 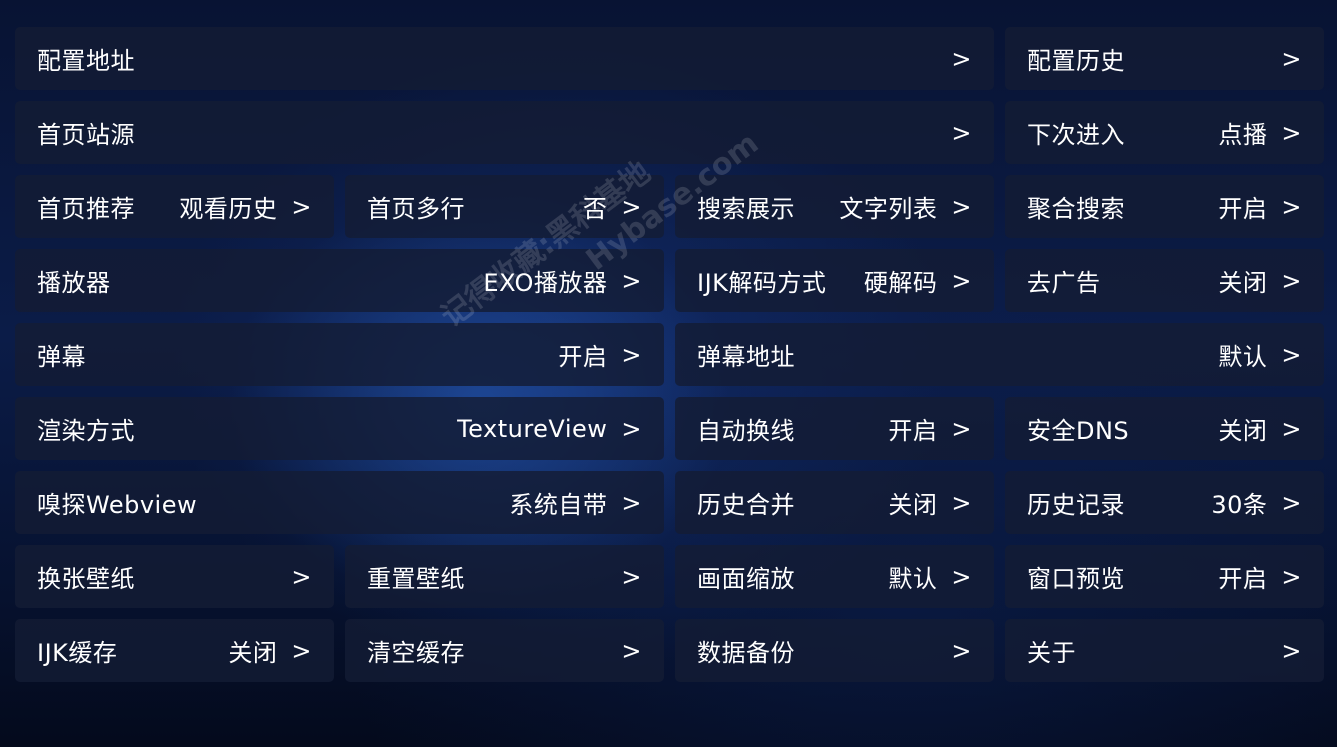 I want to click on setting-value: 硬解码, so click(x=900, y=283).